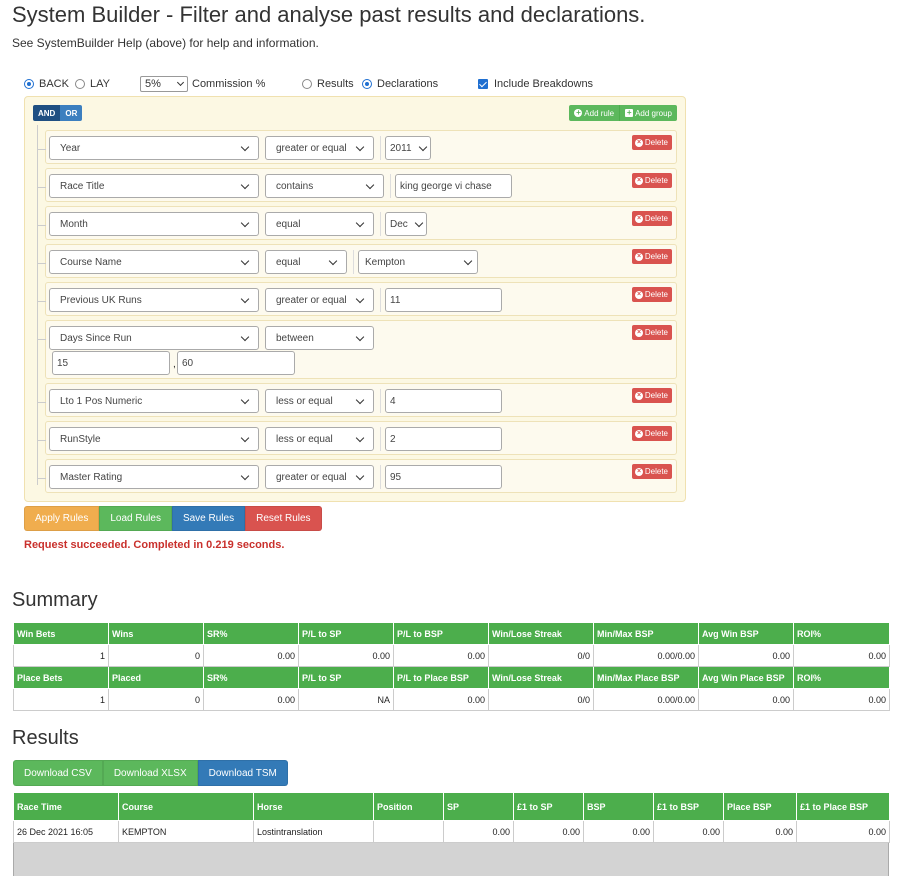  What do you see at coordinates (408, 148) in the screenshot?
I see `value-select: 2011` at bounding box center [408, 148].